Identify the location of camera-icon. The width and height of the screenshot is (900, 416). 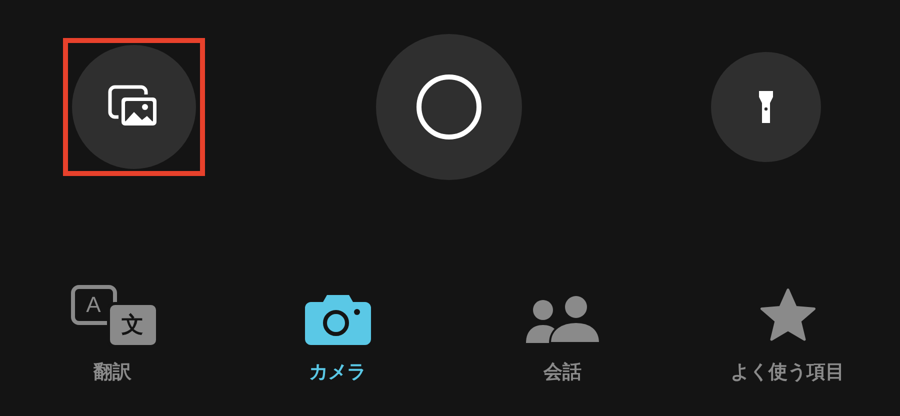
(337, 319).